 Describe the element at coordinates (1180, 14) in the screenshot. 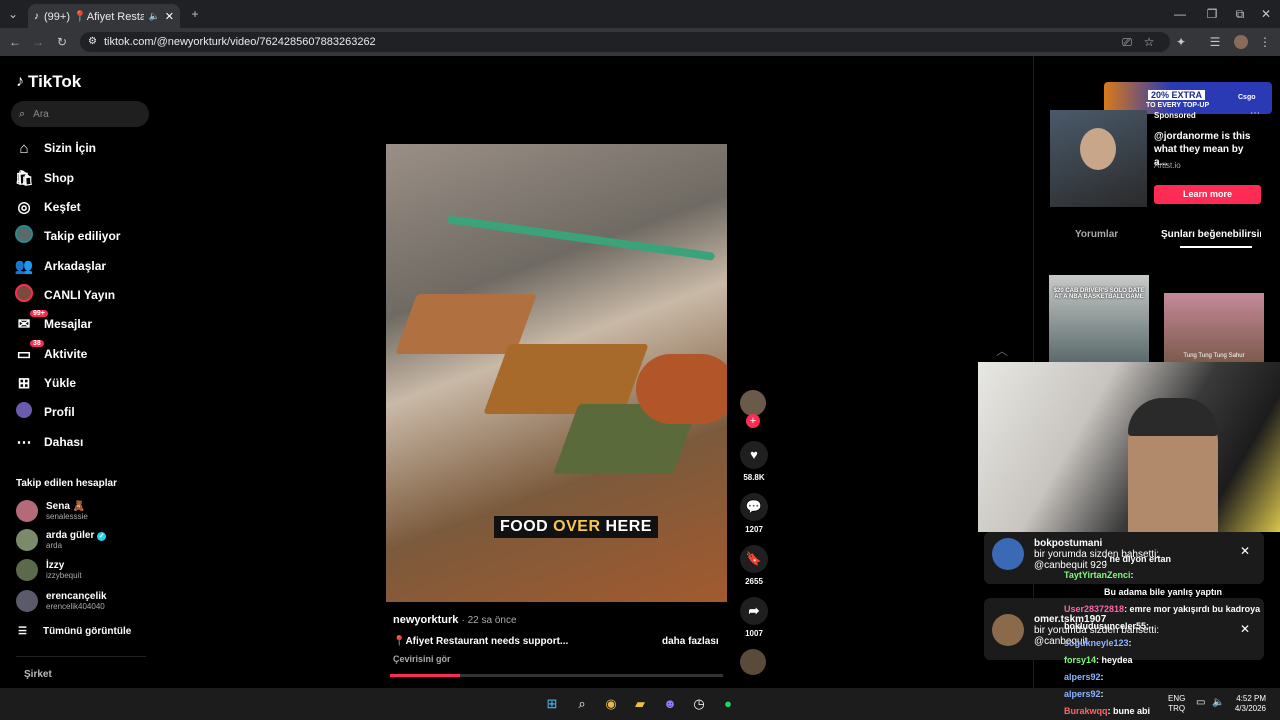

I see `minimize-icon: —` at that location.